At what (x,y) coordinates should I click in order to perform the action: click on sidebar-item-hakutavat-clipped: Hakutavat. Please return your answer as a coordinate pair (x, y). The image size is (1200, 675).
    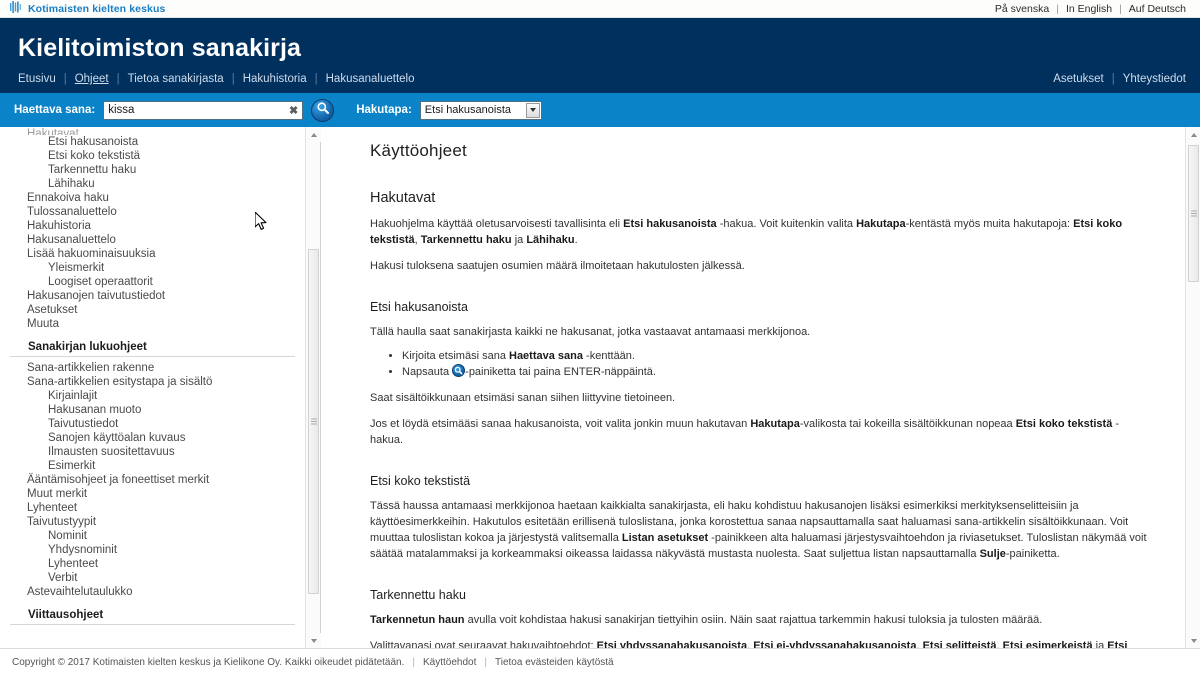
    Looking at the image, I should click on (152, 131).